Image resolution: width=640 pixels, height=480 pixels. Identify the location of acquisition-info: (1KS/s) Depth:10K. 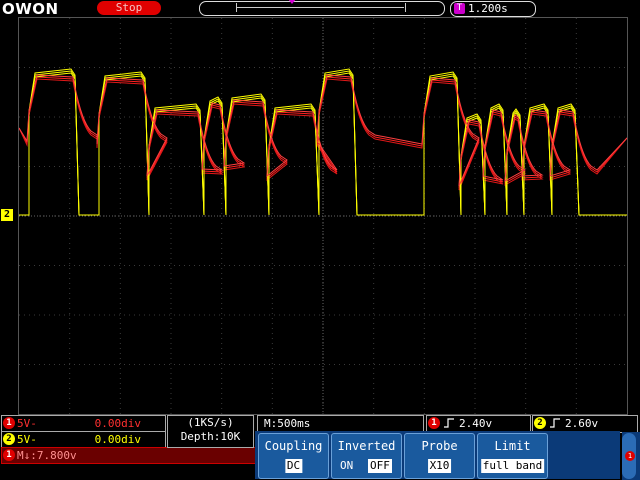
(210, 431).